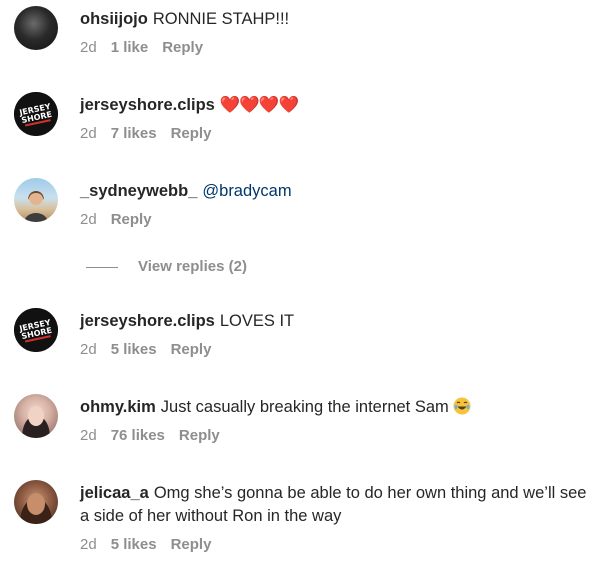 This screenshot has height=575, width=595. What do you see at coordinates (333, 105) in the screenshot?
I see `comment-text: jerseyshore.clips ❤️❤️❤️❤️` at bounding box center [333, 105].